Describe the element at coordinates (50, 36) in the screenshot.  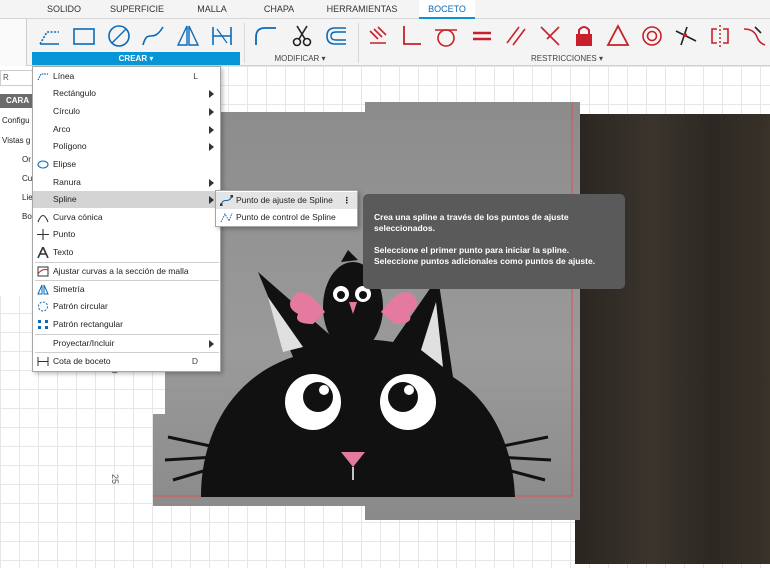
I see `line-tool-icon` at that location.